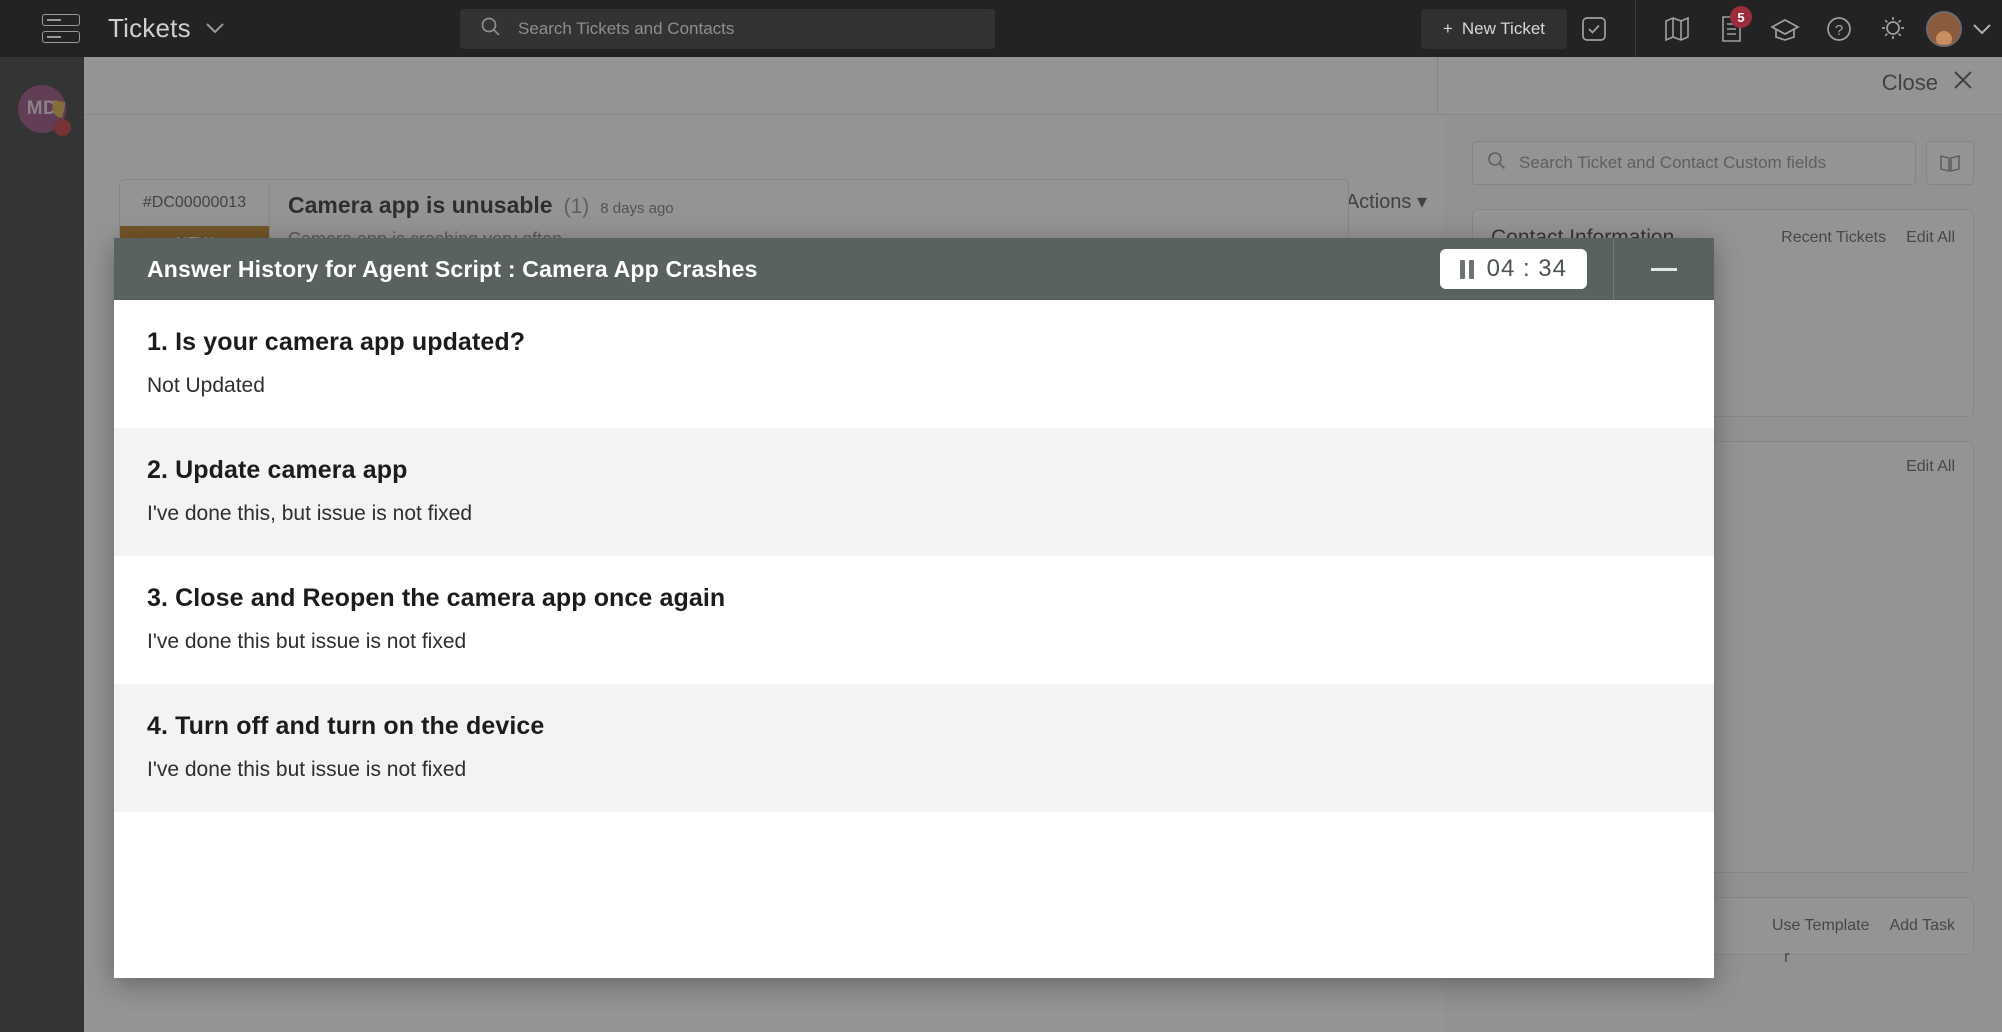  What do you see at coordinates (1944, 28) in the screenshot?
I see `profile-avatar` at bounding box center [1944, 28].